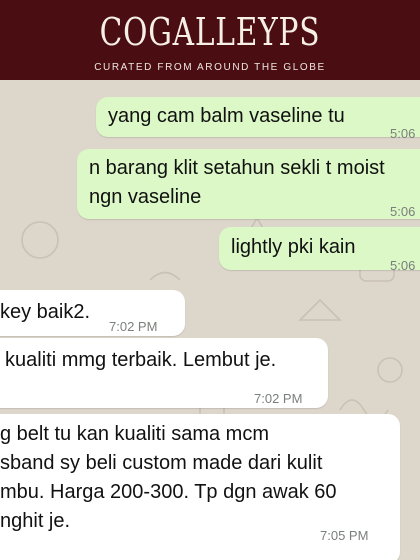  I want to click on message-bubble-incoming: kualiti mmg terbaik. Lembut je. 7:02 PM, so click(164, 373).